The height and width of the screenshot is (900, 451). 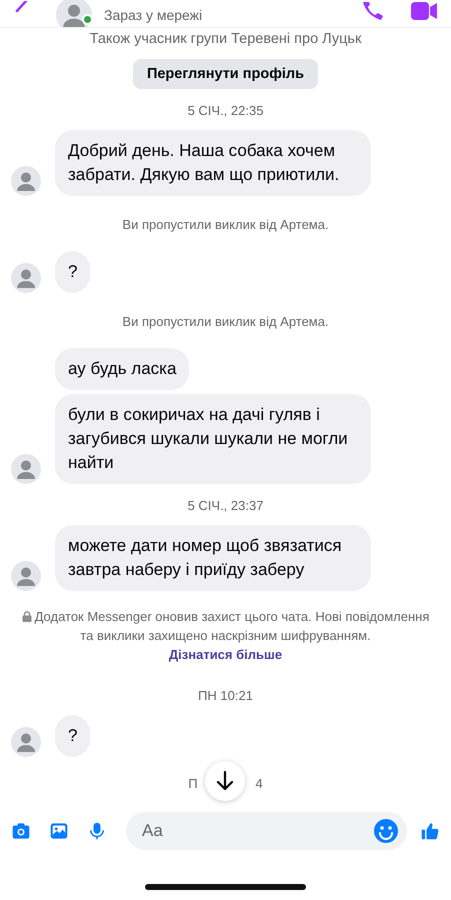 I want to click on message-input-field: Aa, so click(x=266, y=831).